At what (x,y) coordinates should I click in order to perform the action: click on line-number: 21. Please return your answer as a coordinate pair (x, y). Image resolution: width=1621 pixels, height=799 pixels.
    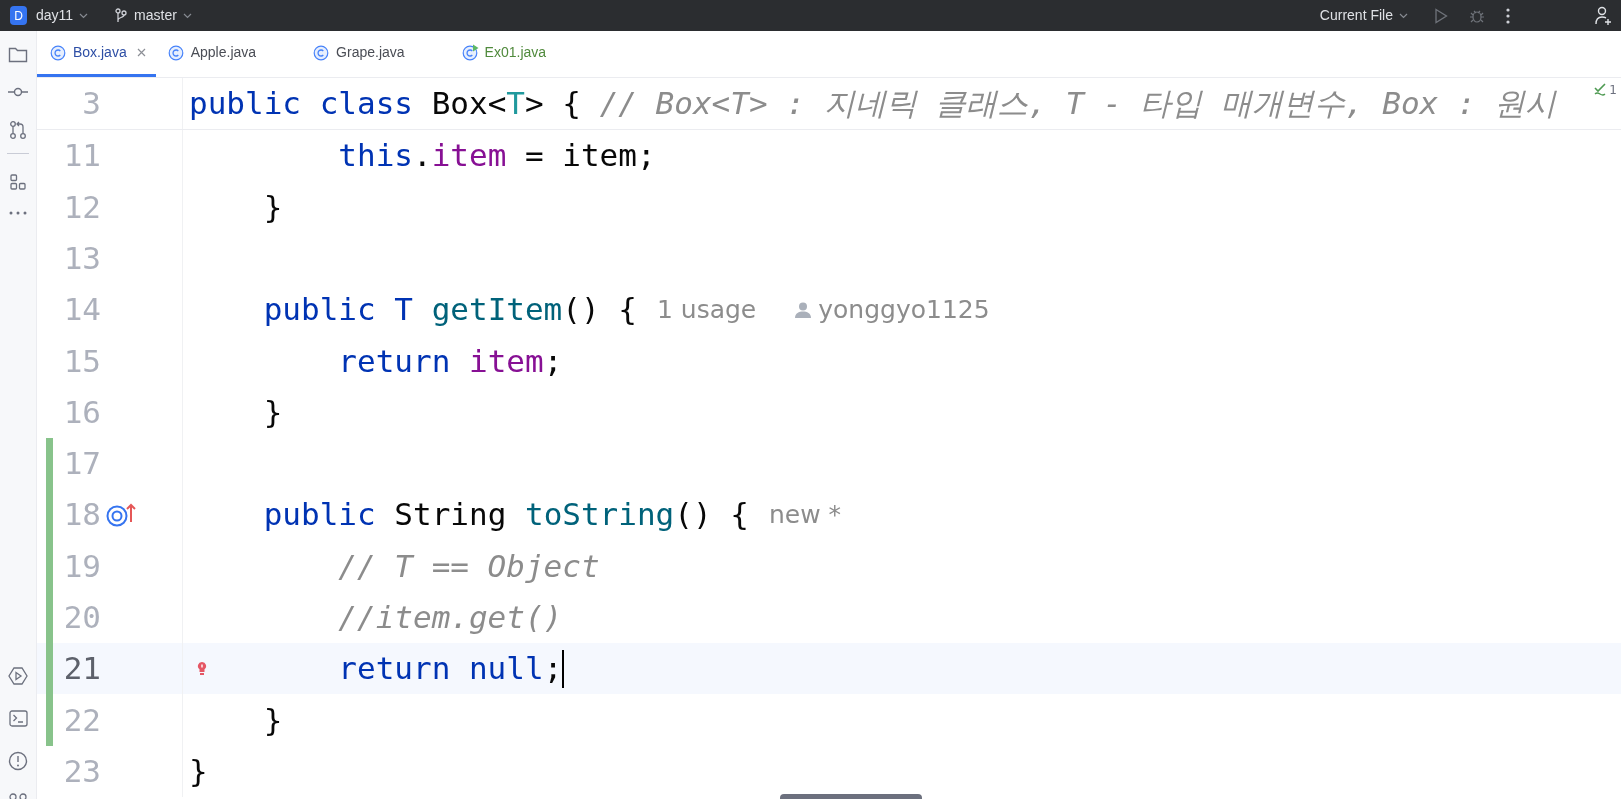
    Looking at the image, I should click on (81, 669).